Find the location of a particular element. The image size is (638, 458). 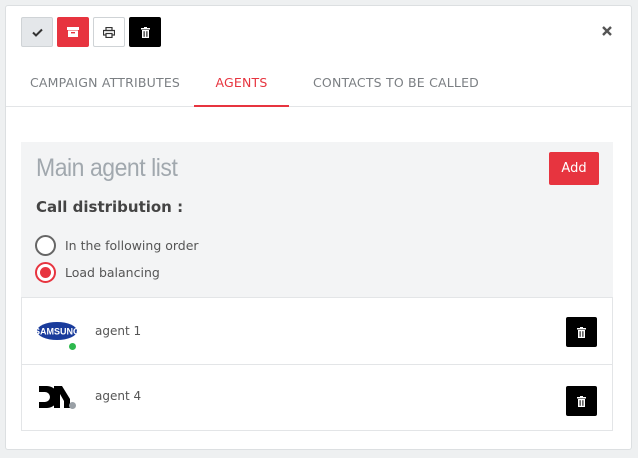

delete-button is located at coordinates (145, 32).